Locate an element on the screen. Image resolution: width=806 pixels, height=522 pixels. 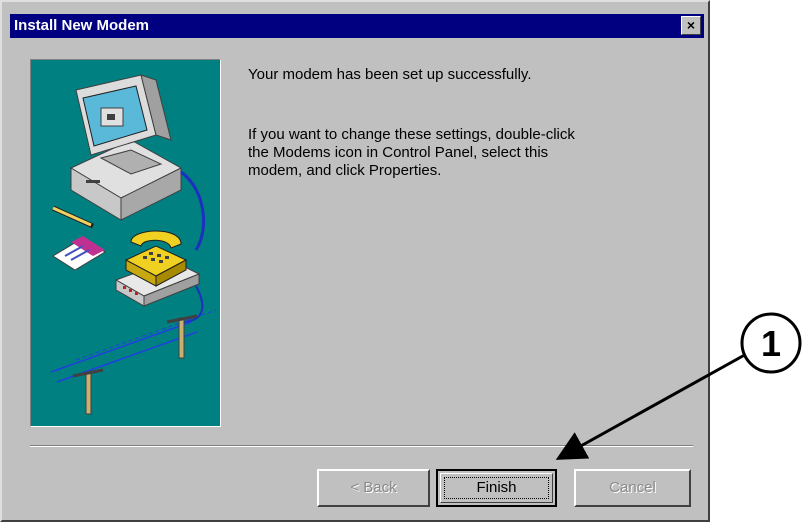
callout-arrow is located at coordinates (653, 405).